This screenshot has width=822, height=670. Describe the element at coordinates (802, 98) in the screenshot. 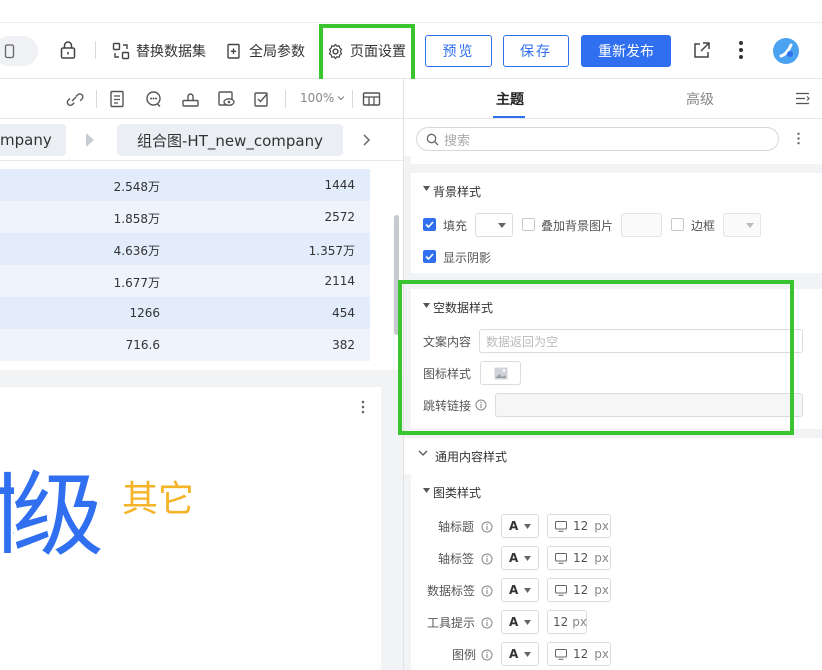

I see `collapse-panel-icon` at that location.